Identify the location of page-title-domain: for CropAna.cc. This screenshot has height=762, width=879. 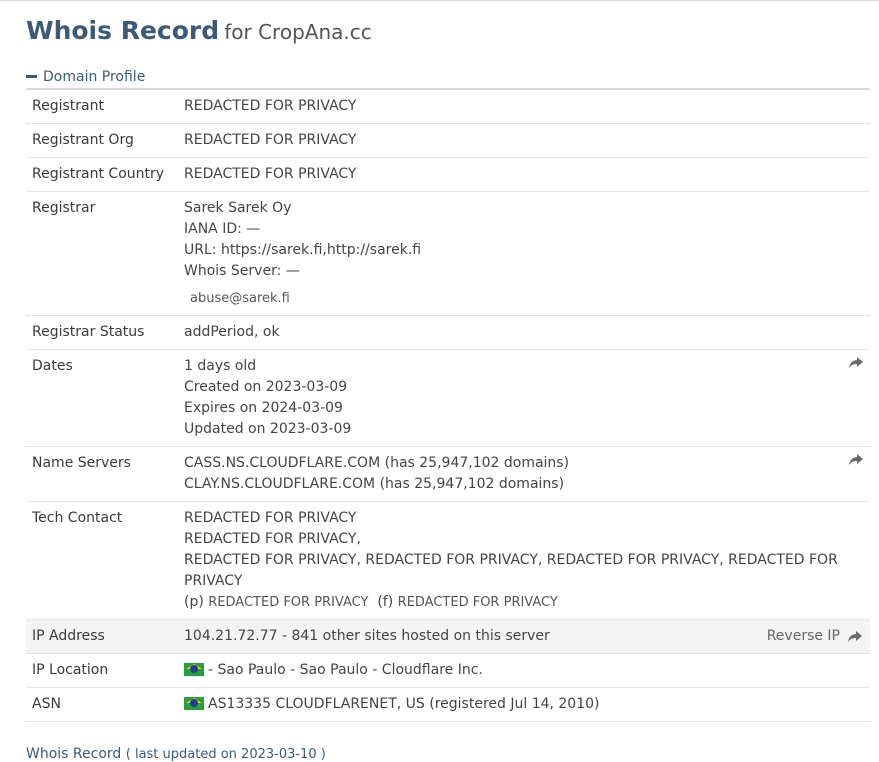
(298, 32).